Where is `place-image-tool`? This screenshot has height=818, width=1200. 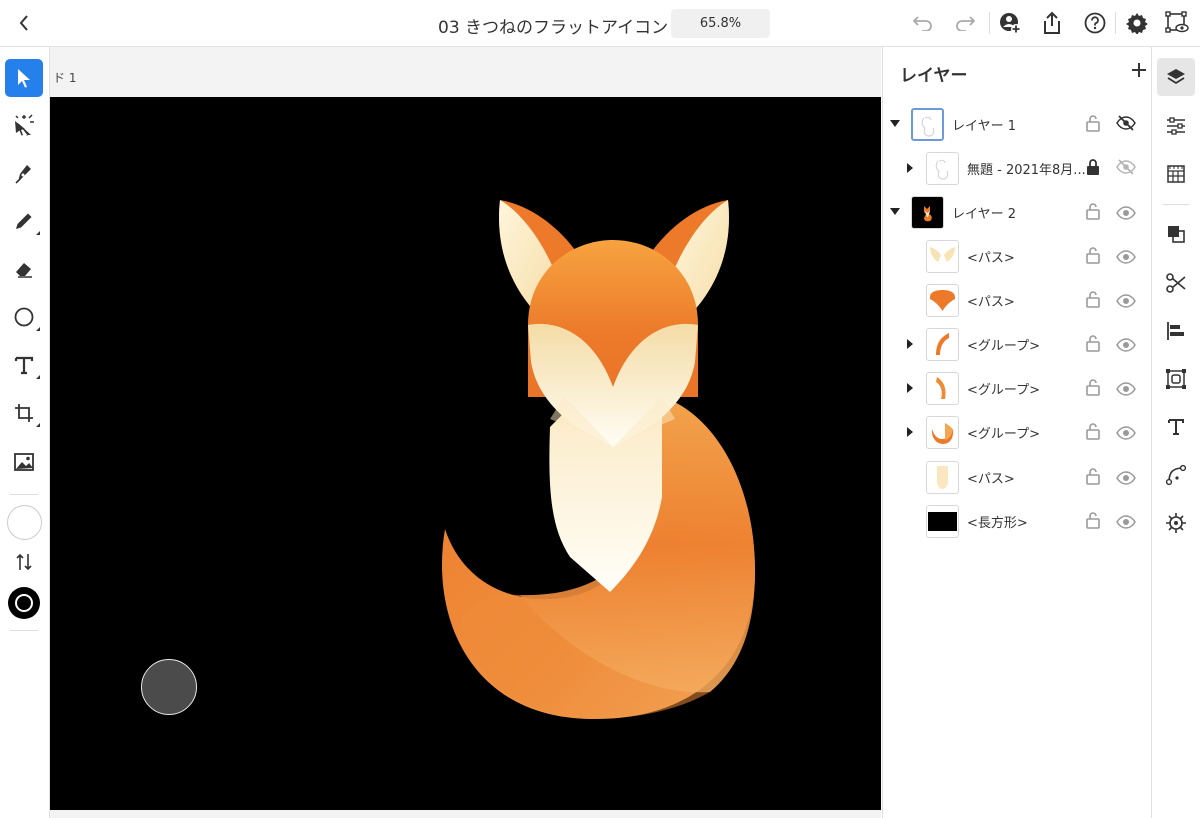 place-image-tool is located at coordinates (24, 462).